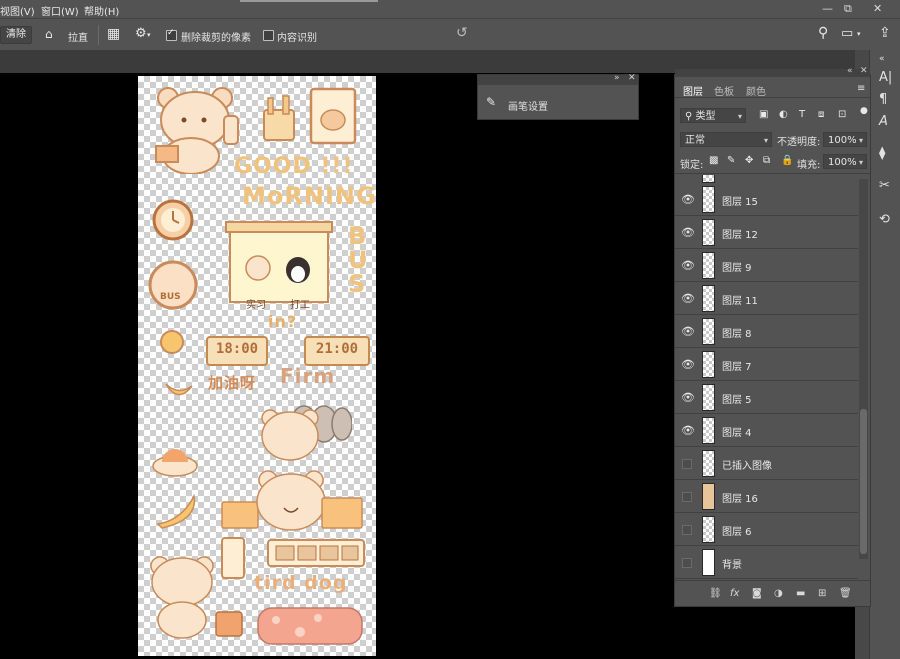 Image resolution: width=900 pixels, height=659 pixels. What do you see at coordinates (864, 111) in the screenshot?
I see `filter-toggle-icon: ●` at bounding box center [864, 111].